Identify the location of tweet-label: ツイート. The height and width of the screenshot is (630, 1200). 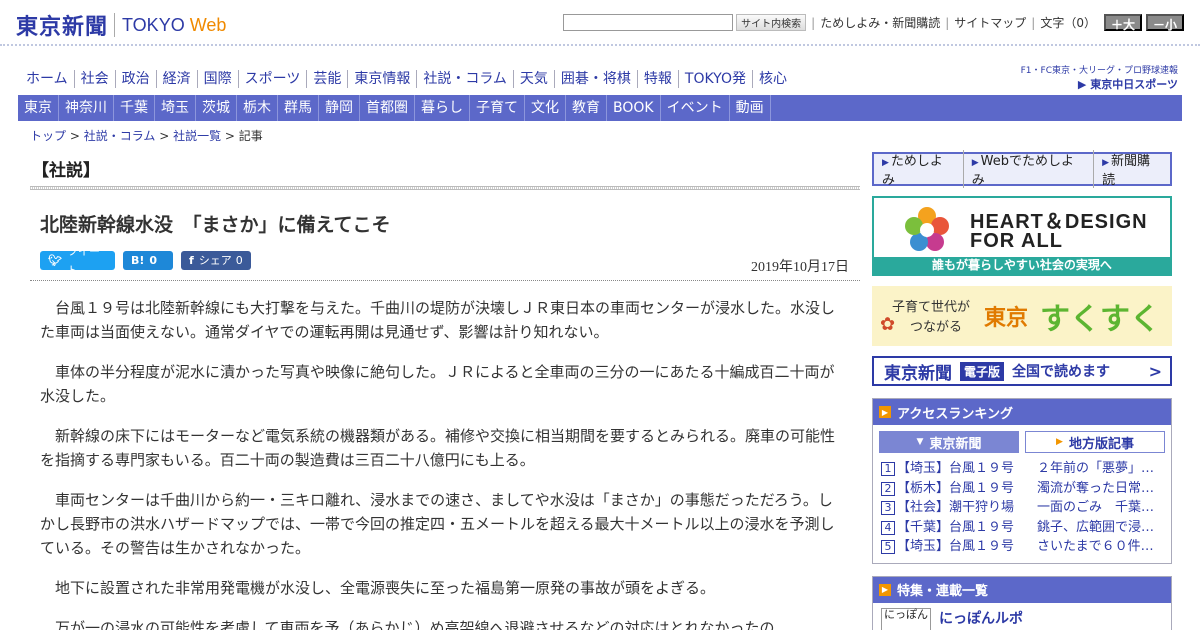
(83, 260).